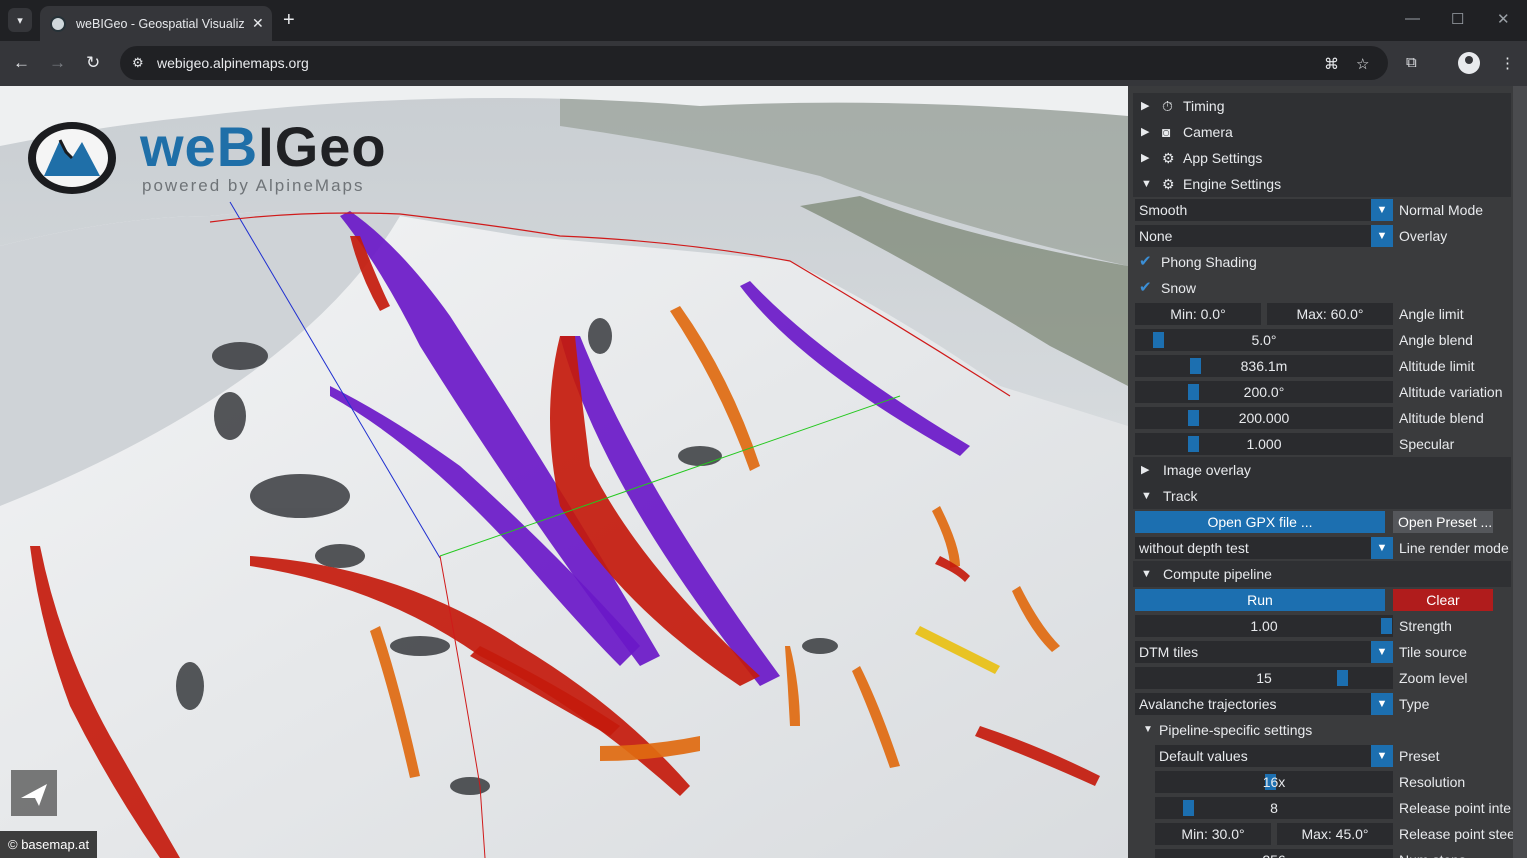 Image resolution: width=1527 pixels, height=858 pixels. I want to click on pipeline-buttons-row: Run Clear, so click(1322, 600).